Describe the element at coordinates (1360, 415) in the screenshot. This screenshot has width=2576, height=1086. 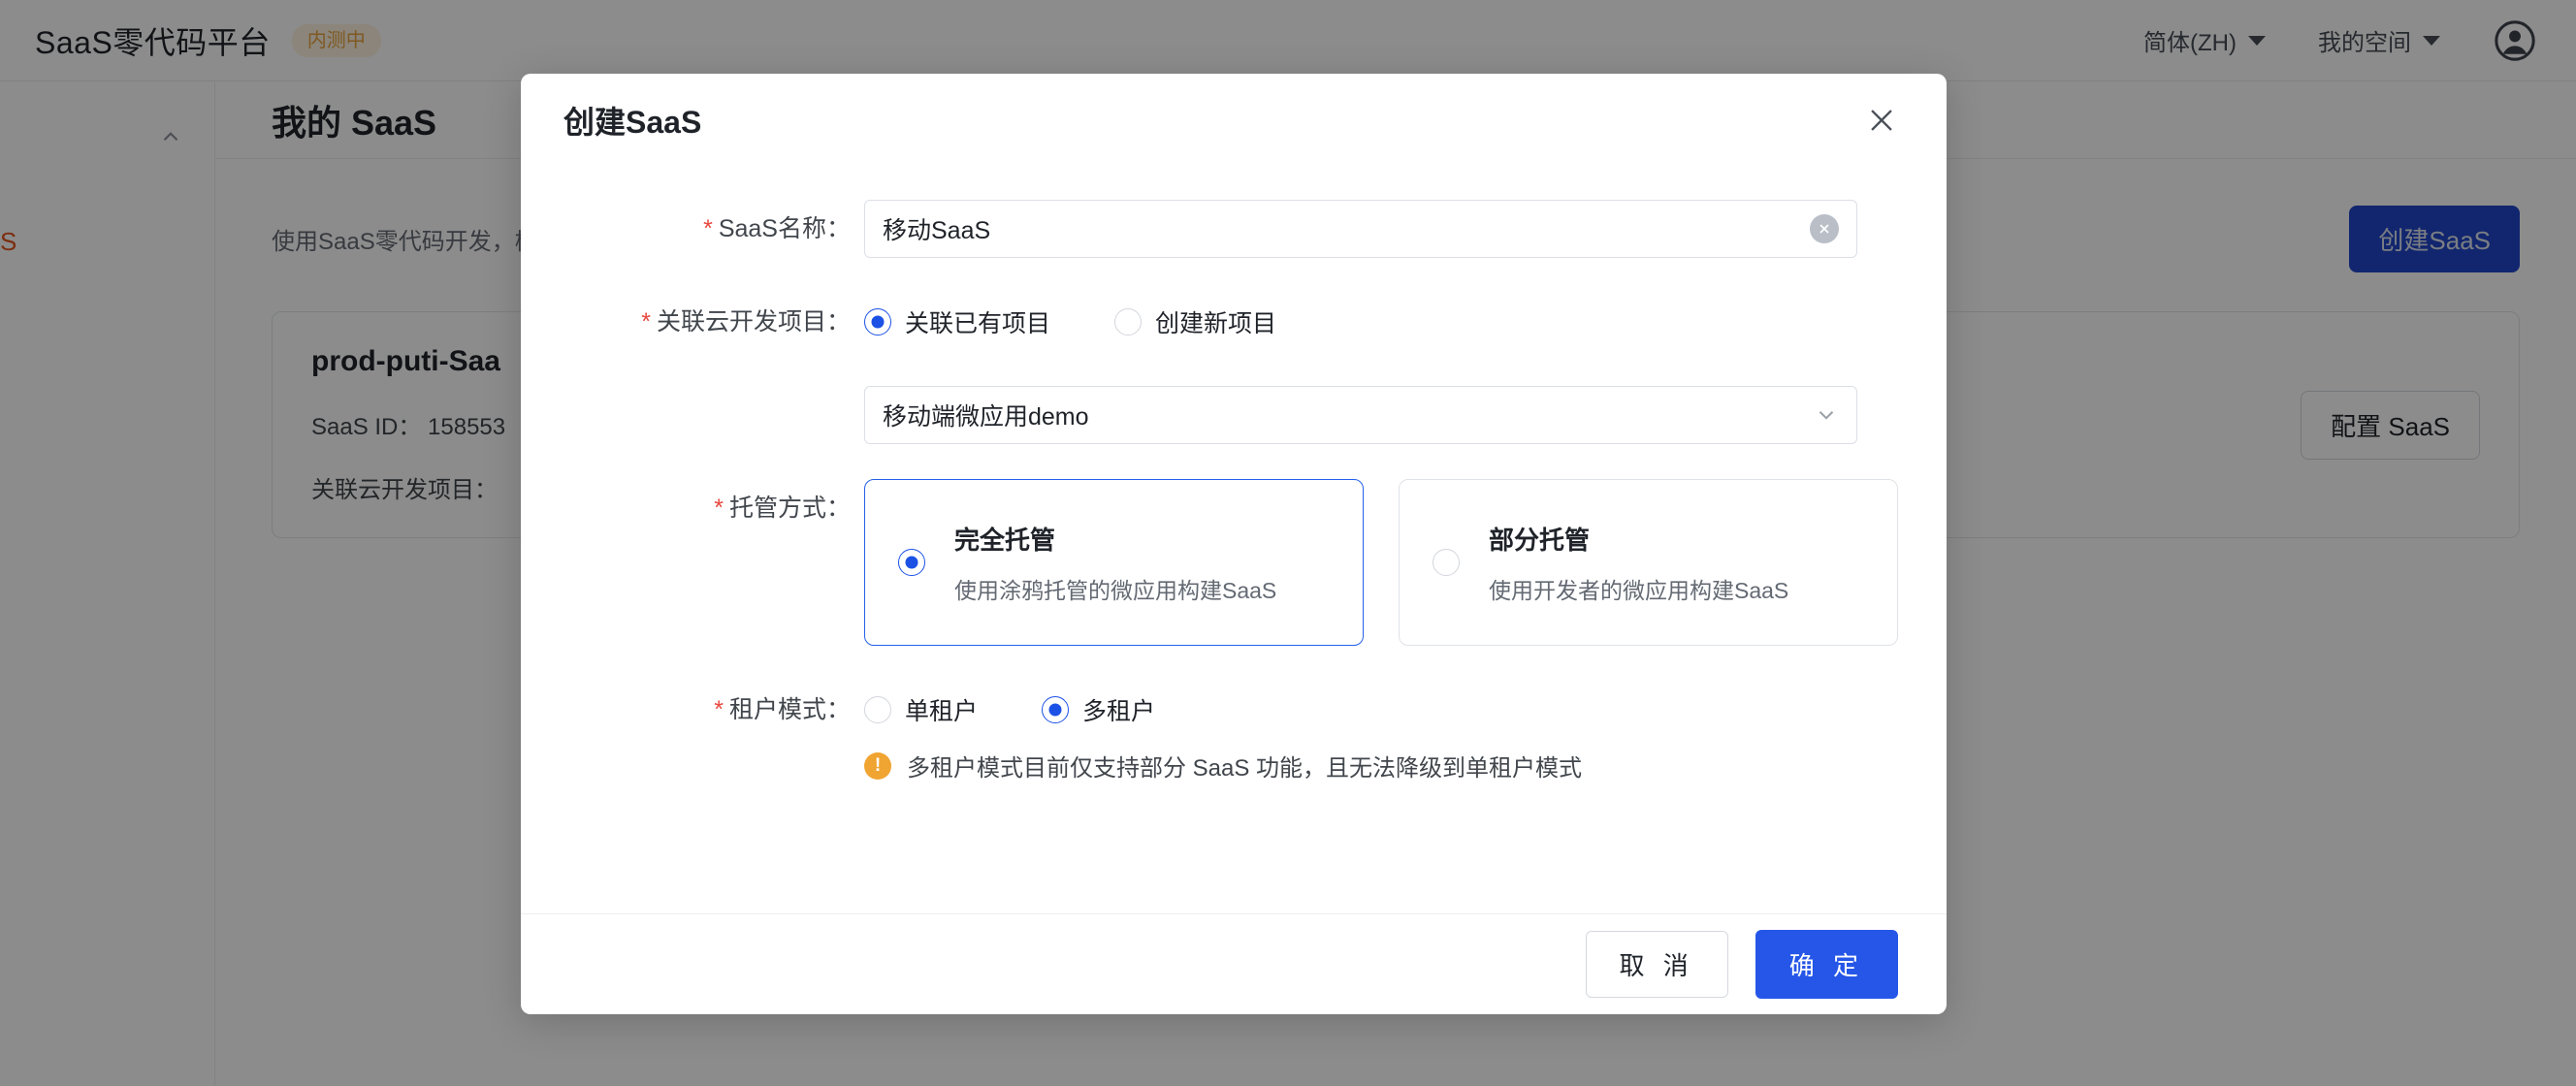
I see `project-select: 移动端微应用demo` at that location.